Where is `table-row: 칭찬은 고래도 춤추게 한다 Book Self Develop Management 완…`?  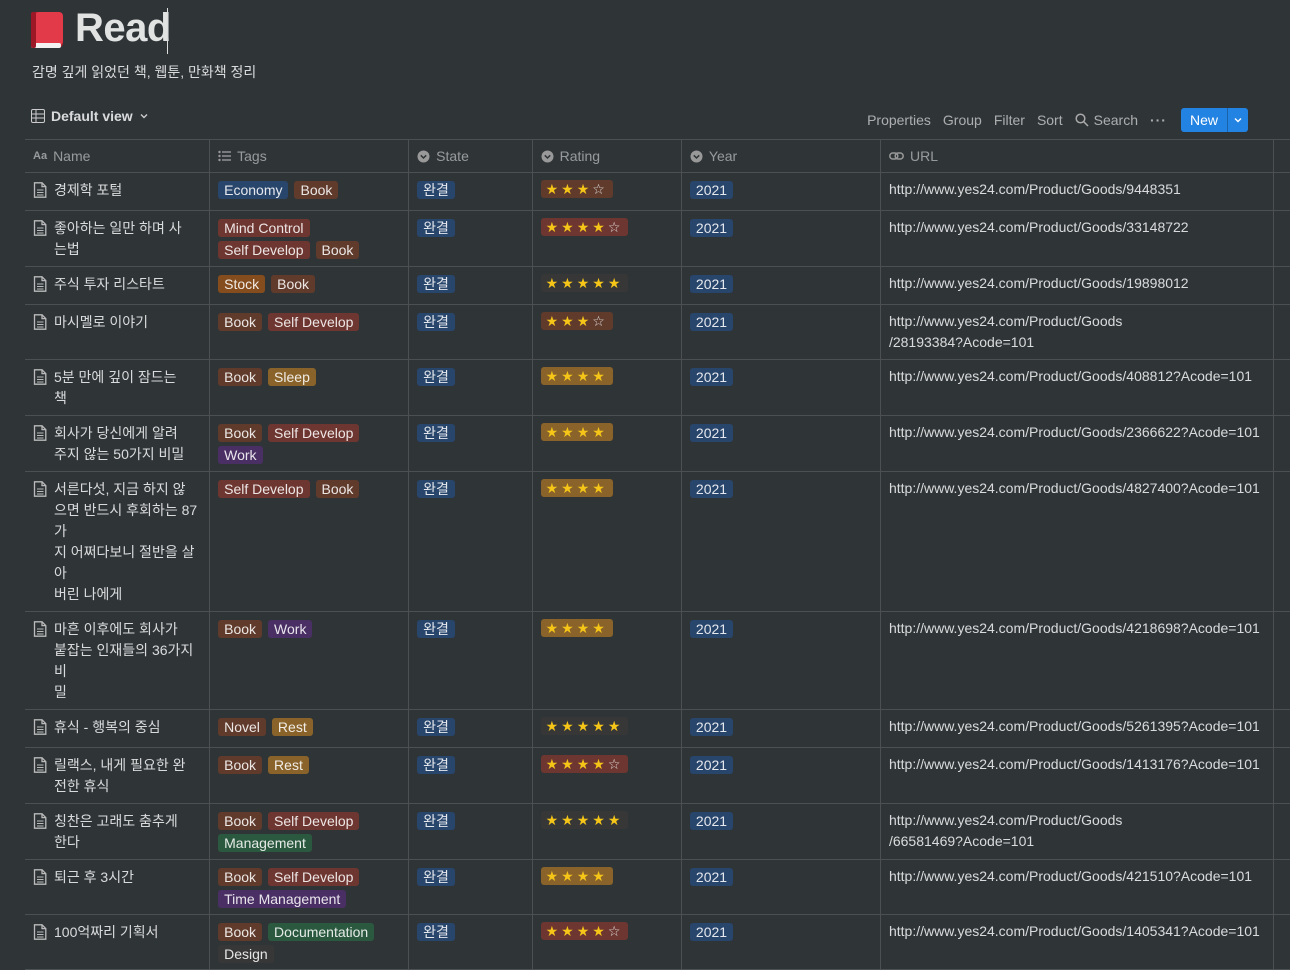
table-row: 칭찬은 고래도 춤추게 한다 Book Self Develop Management 완… is located at coordinates (657, 832).